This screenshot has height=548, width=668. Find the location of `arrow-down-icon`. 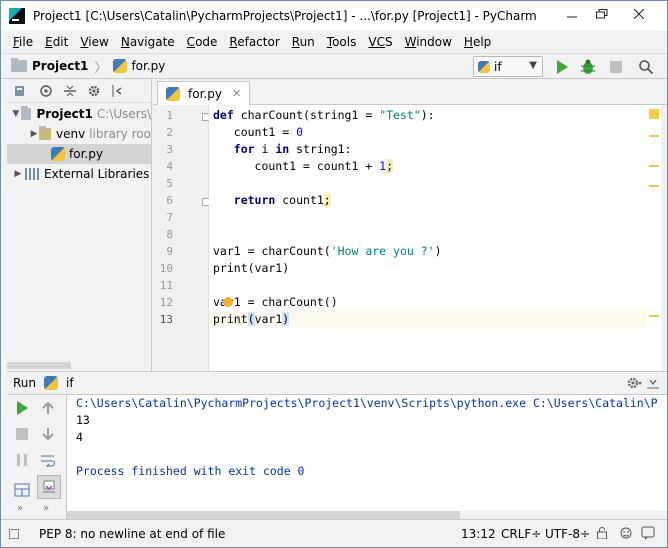

arrow-down-icon is located at coordinates (48, 434).